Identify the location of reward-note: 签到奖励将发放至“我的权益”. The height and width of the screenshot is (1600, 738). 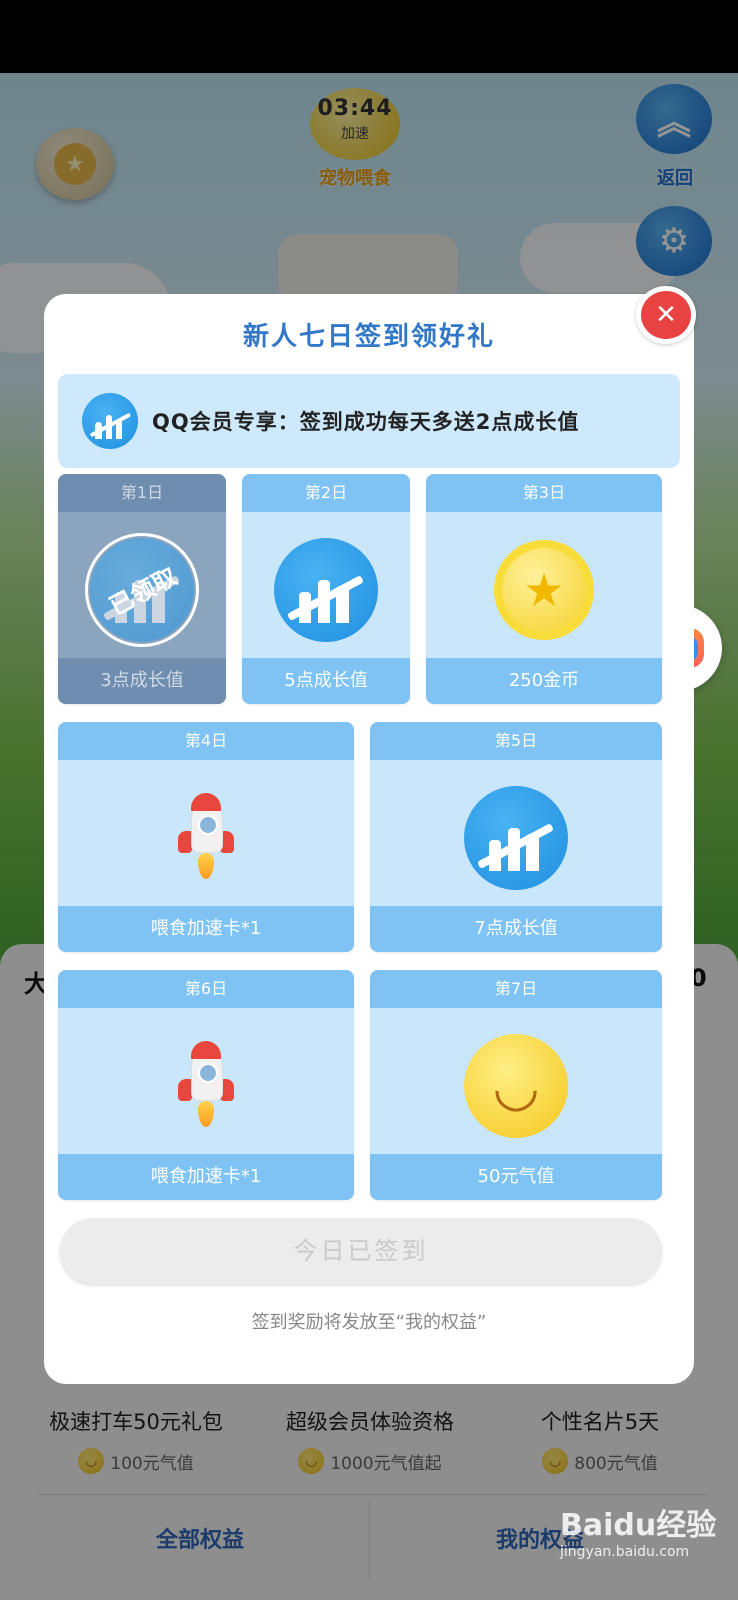
(369, 1322).